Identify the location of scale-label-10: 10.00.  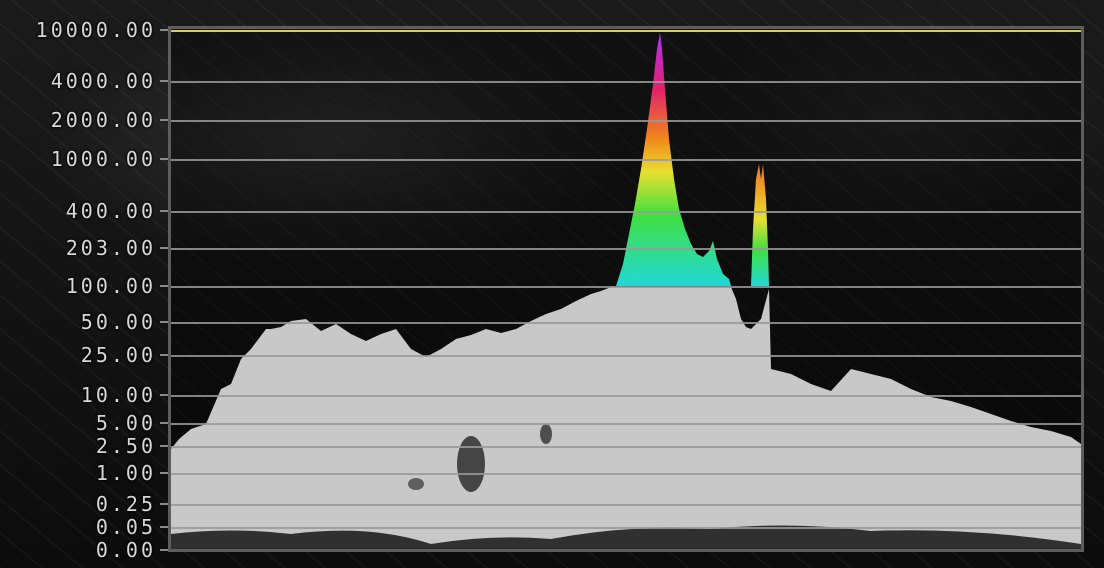
(118, 395).